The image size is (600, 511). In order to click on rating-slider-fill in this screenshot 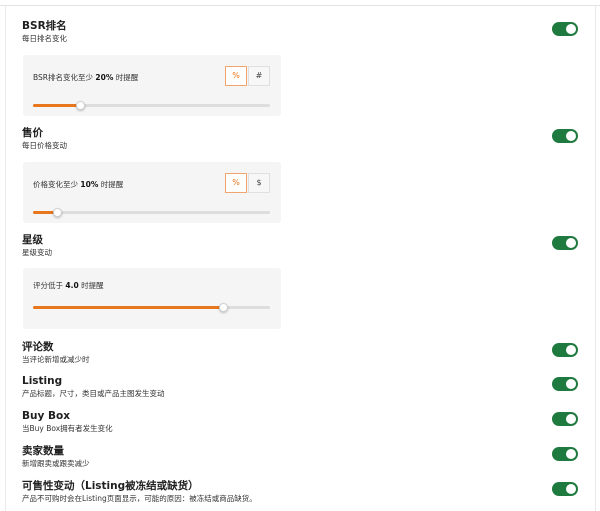, I will do `click(128, 307)`.